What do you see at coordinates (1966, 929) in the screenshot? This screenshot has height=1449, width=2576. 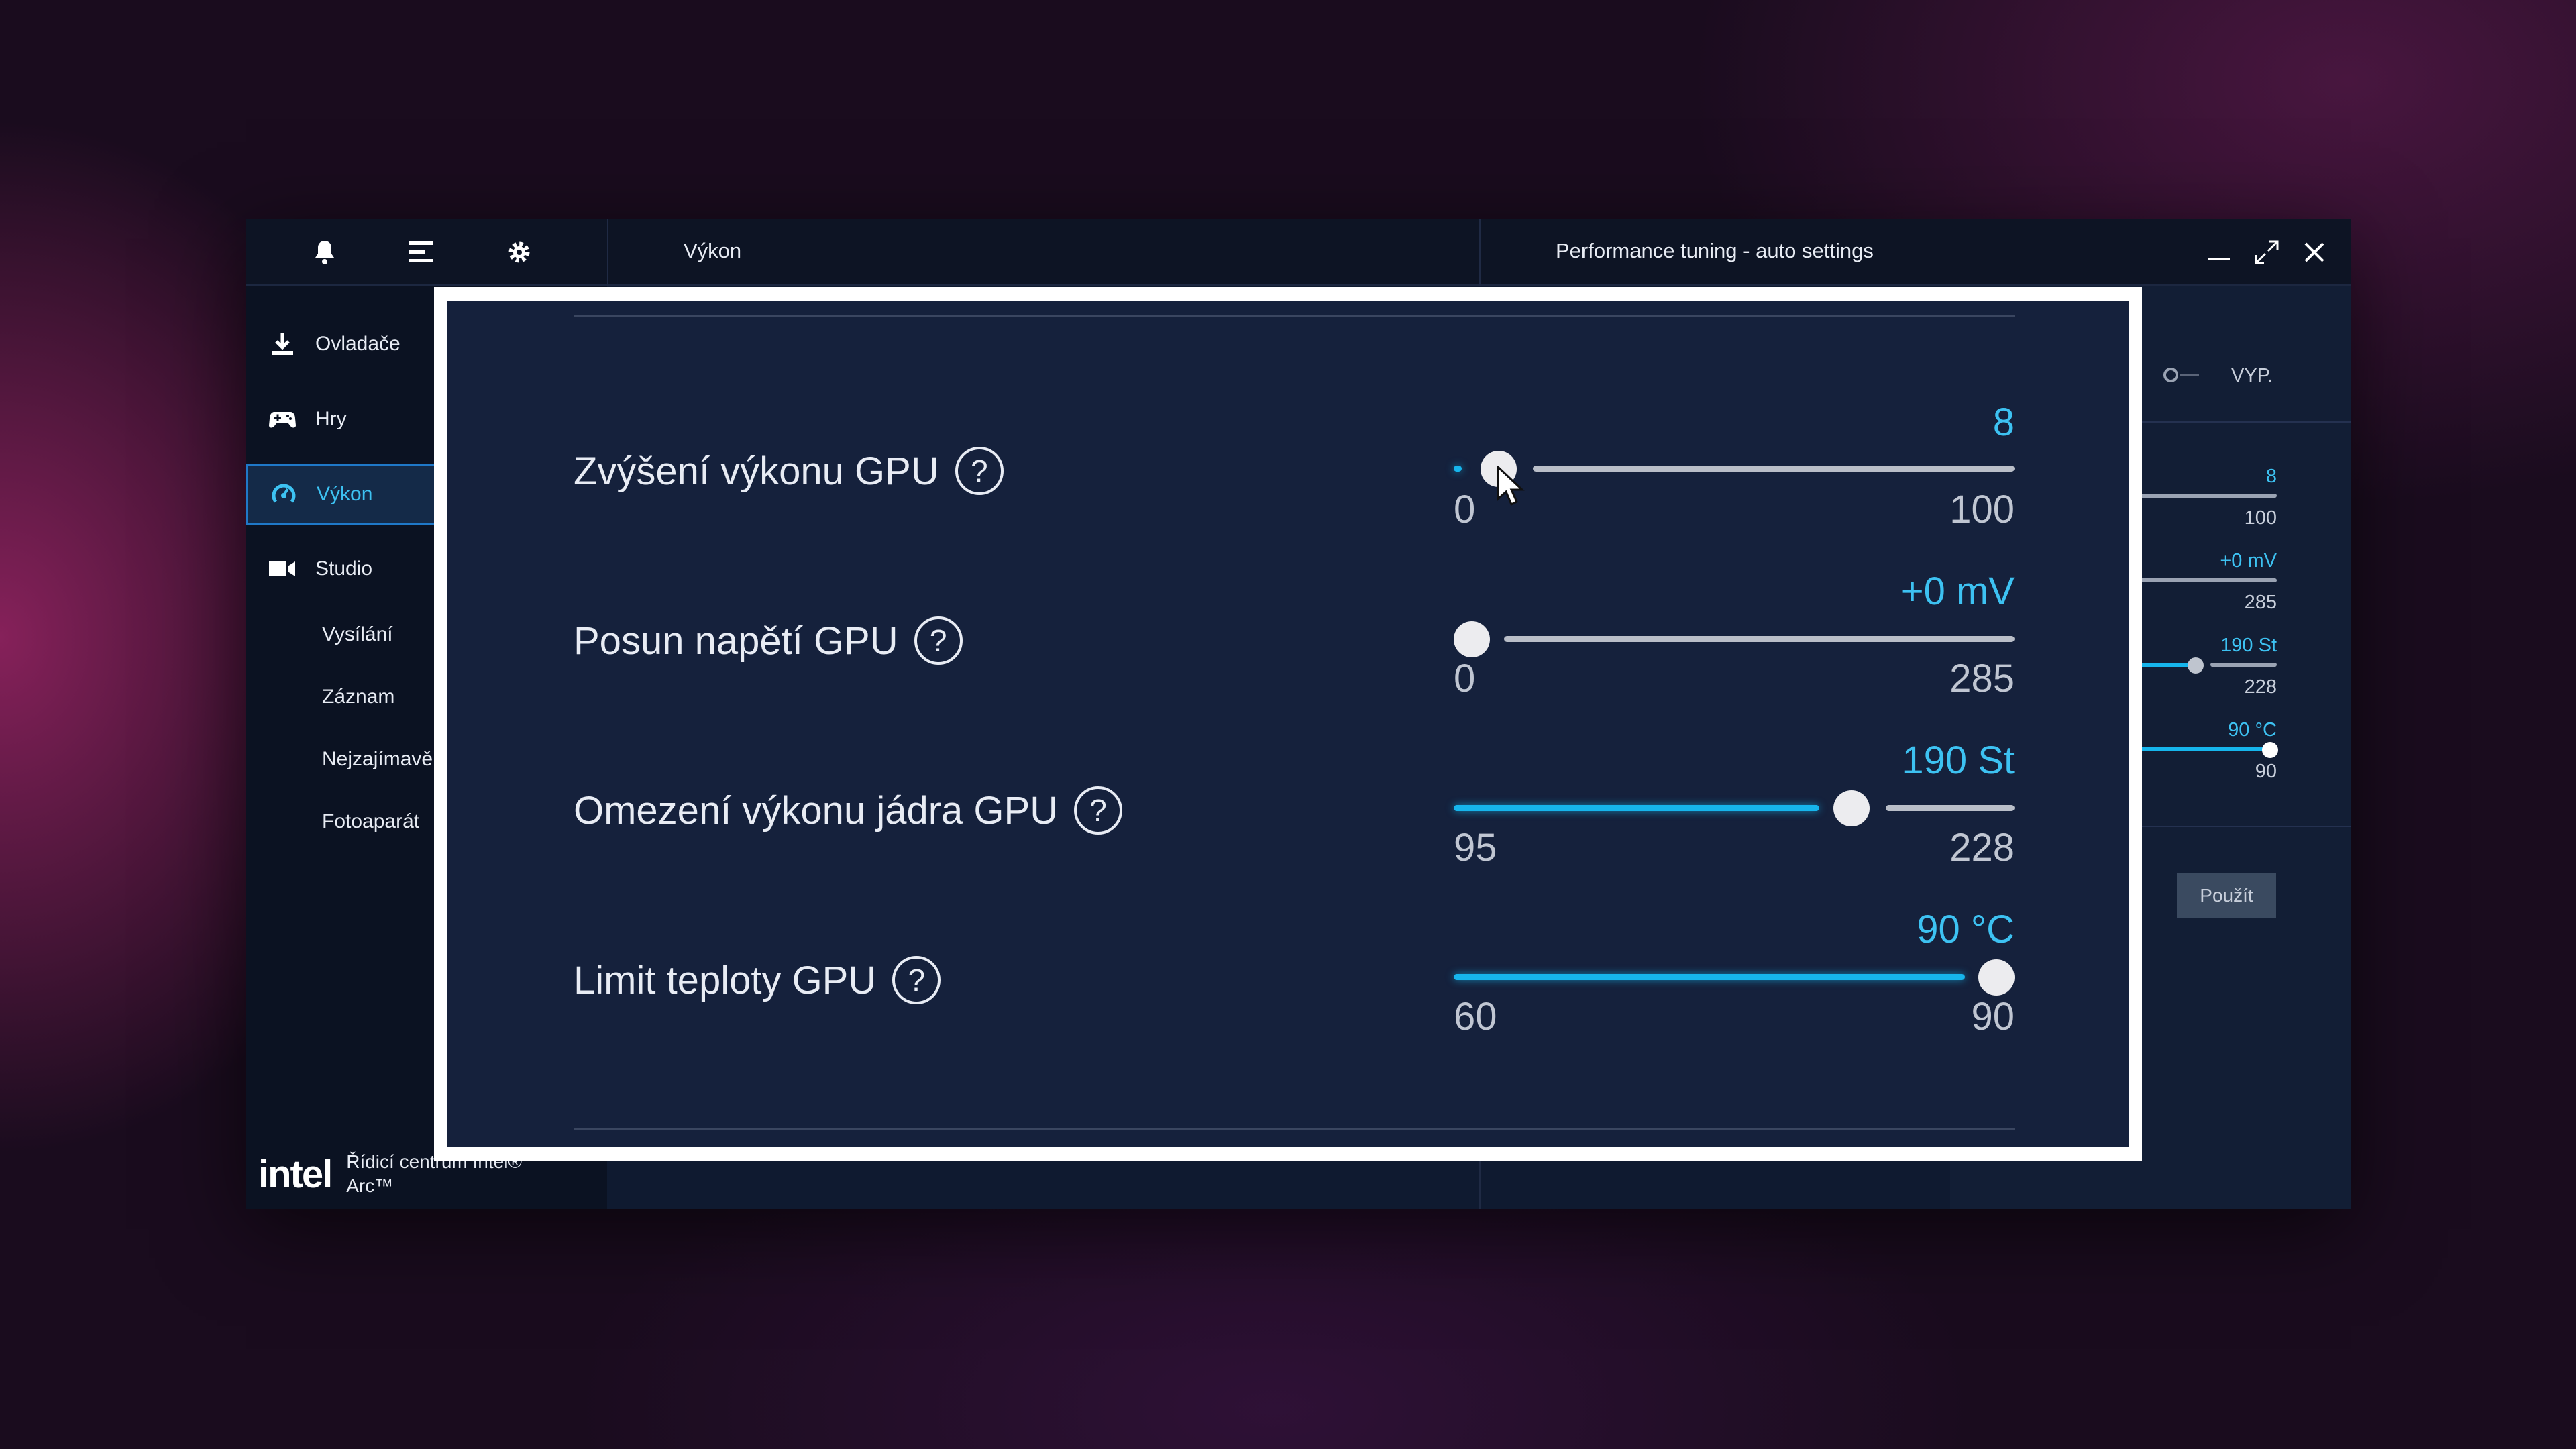 I see `slider-value: 90 °C` at bounding box center [1966, 929].